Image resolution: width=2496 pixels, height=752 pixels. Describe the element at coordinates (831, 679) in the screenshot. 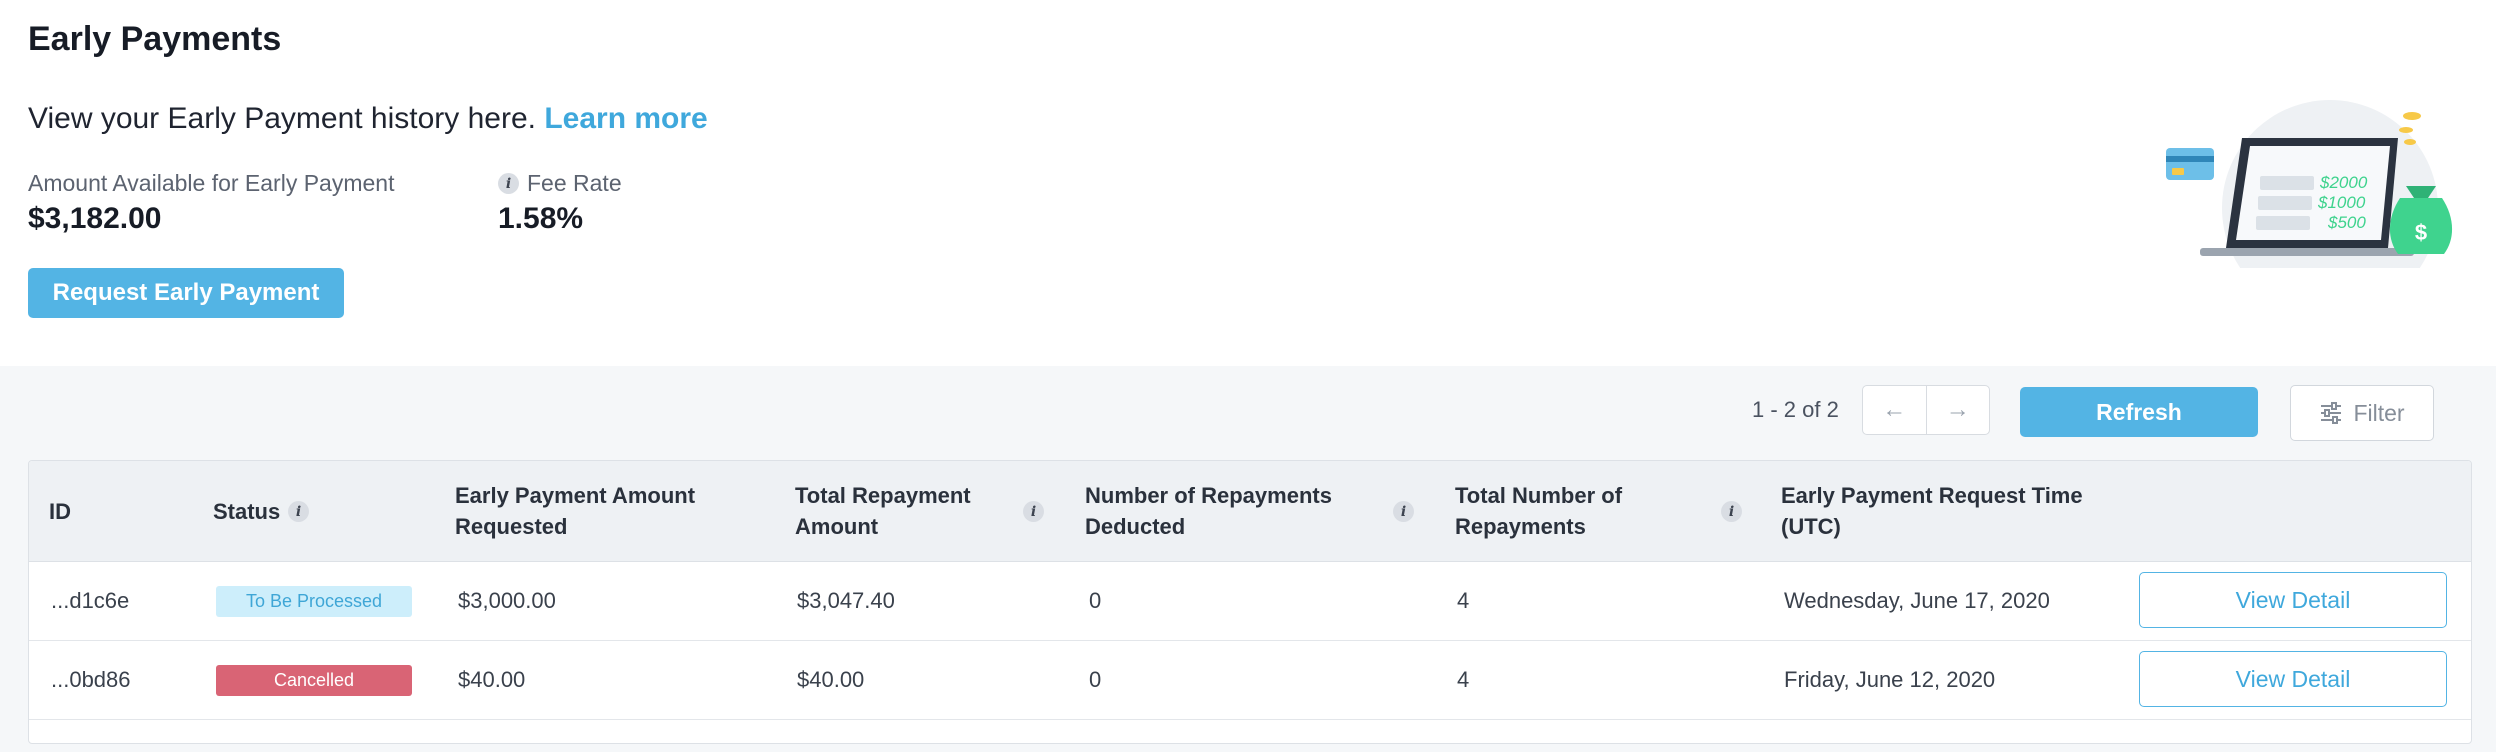

I see `row-total-repayment: $40.00` at that location.